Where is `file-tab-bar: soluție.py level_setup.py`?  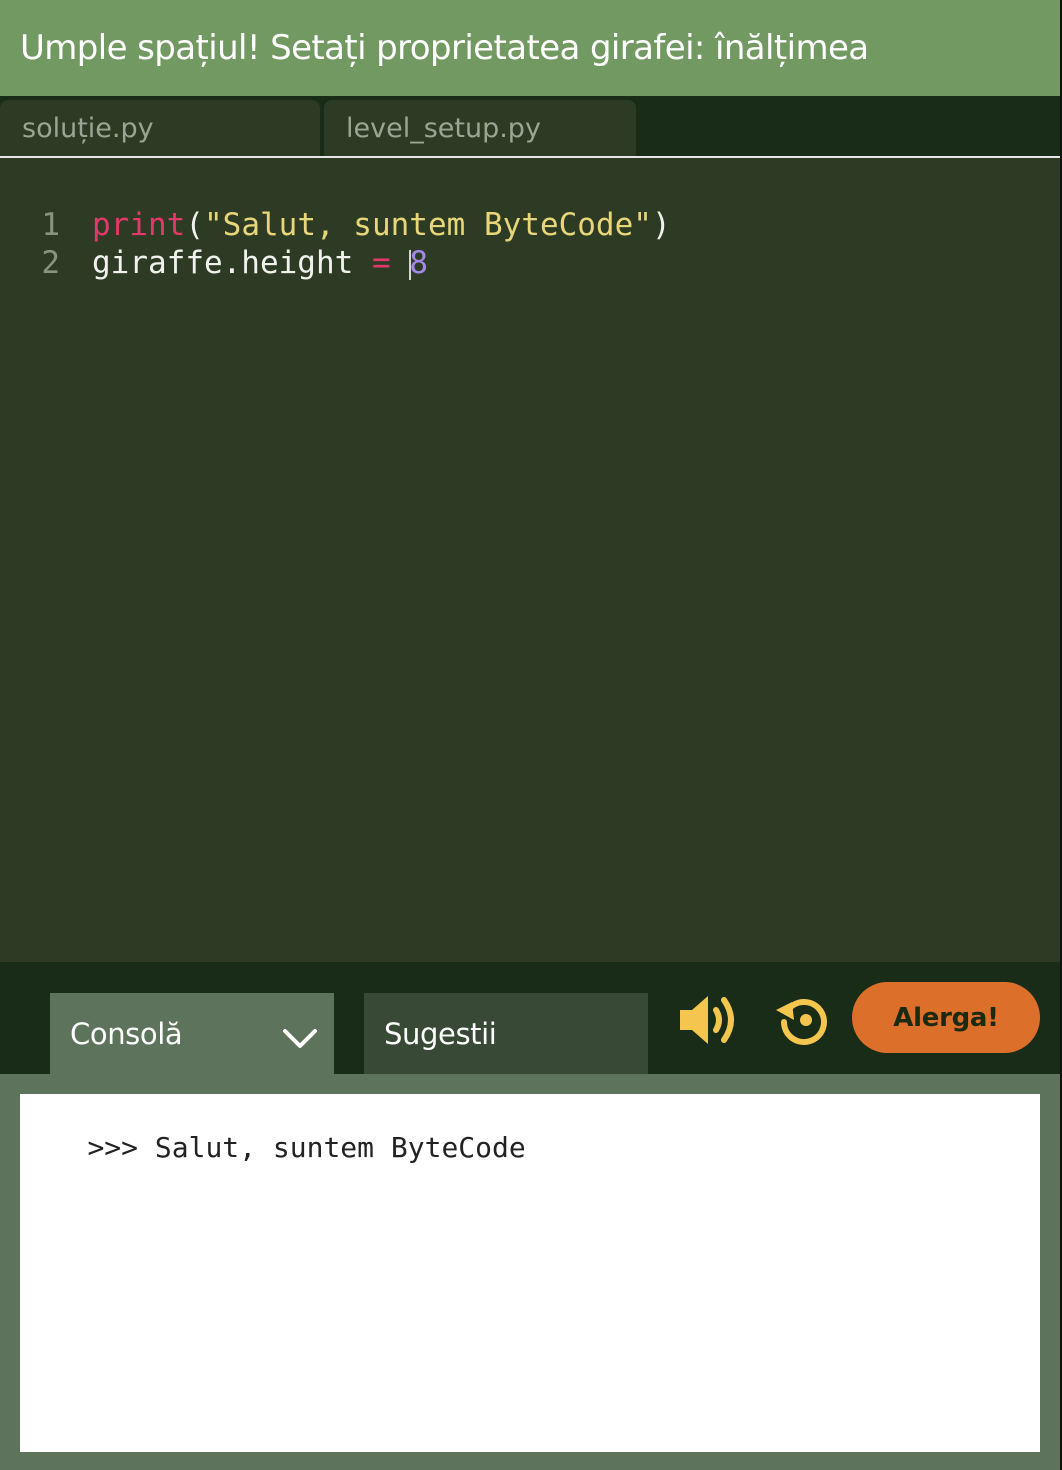 file-tab-bar: soluție.py level_setup.py is located at coordinates (530, 127).